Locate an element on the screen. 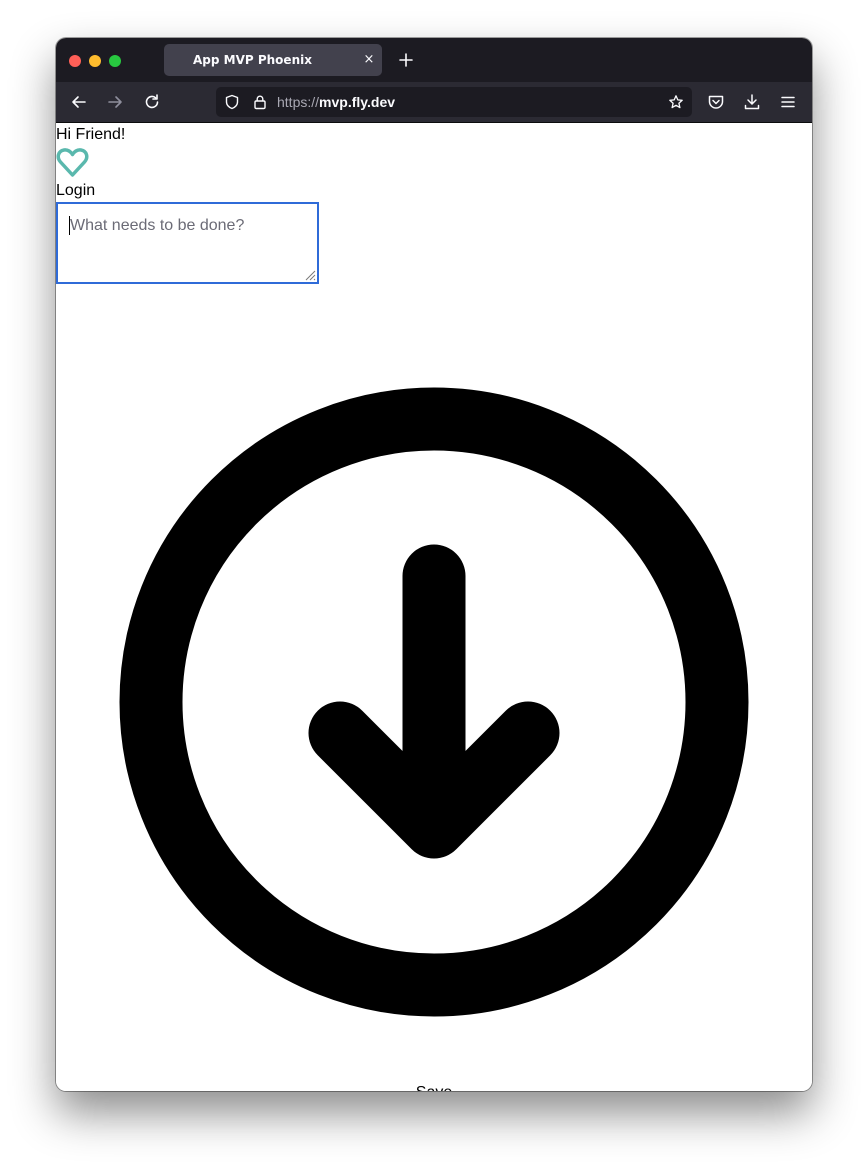  hamburger-menu-icon is located at coordinates (788, 102).